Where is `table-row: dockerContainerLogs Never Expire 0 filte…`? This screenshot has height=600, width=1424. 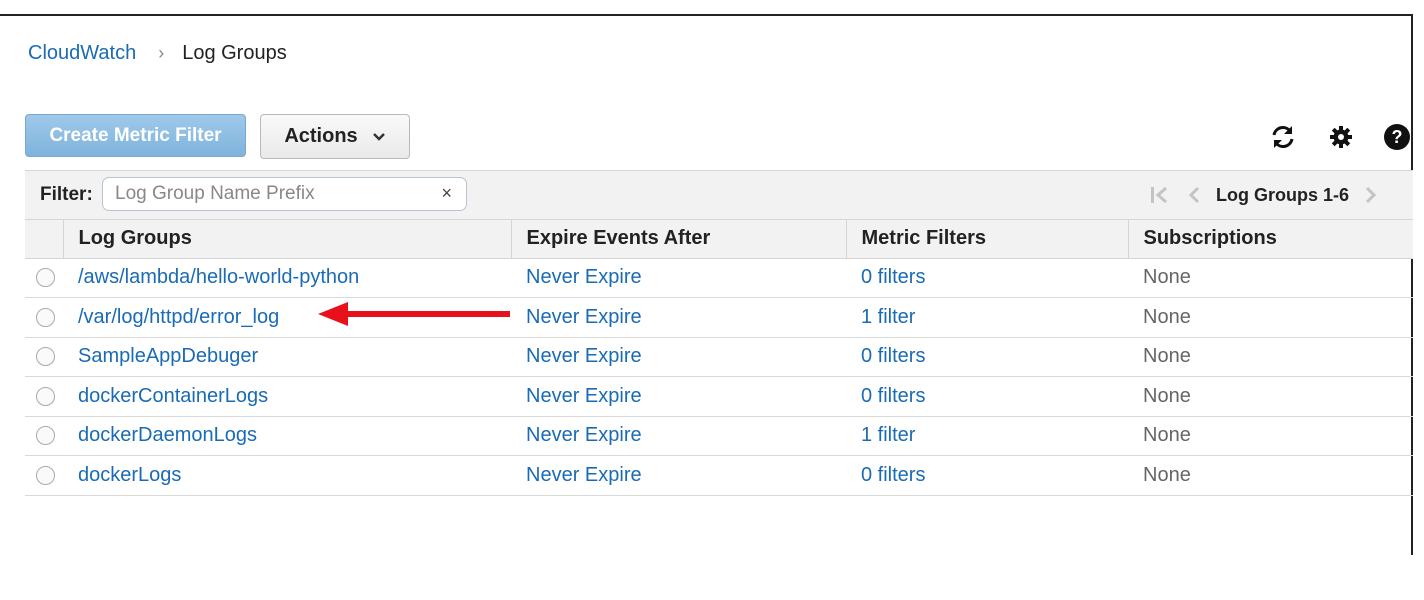 table-row: dockerContainerLogs Never Expire 0 filte… is located at coordinates (719, 396).